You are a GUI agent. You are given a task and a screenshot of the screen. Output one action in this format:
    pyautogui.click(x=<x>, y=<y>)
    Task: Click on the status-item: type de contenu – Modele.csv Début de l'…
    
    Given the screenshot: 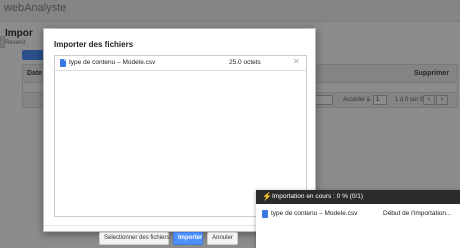 What is the action you would take?
    pyautogui.click(x=358, y=214)
    